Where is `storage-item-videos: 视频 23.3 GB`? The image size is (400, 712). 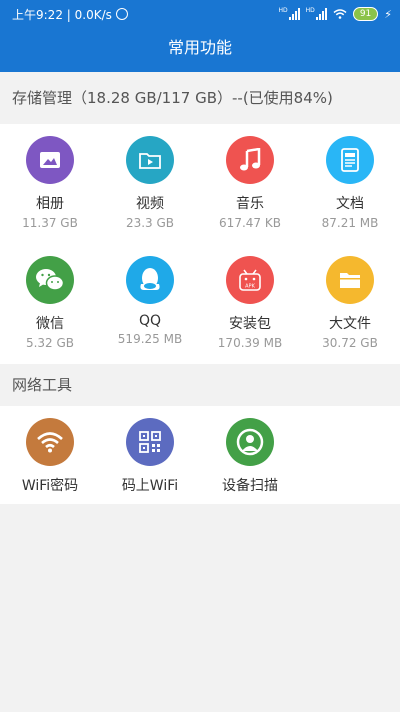 storage-item-videos: 视频 23.3 GB is located at coordinates (150, 184).